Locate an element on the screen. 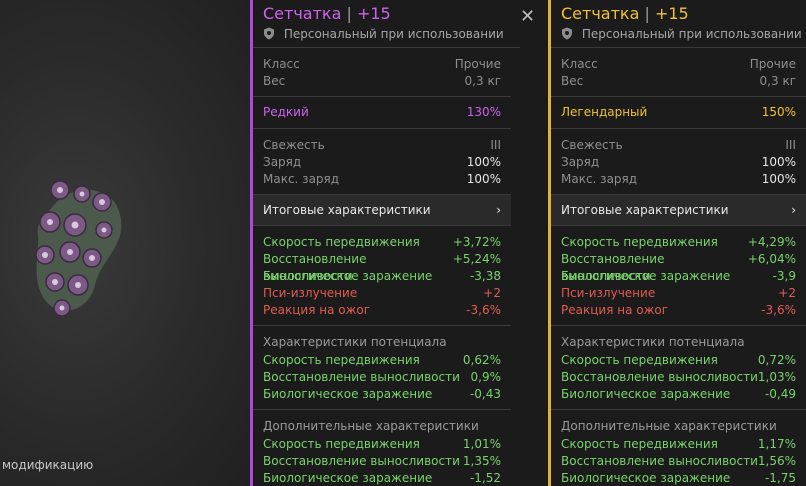 This screenshot has height=486, width=806. artifact-image is located at coordinates (78, 248).